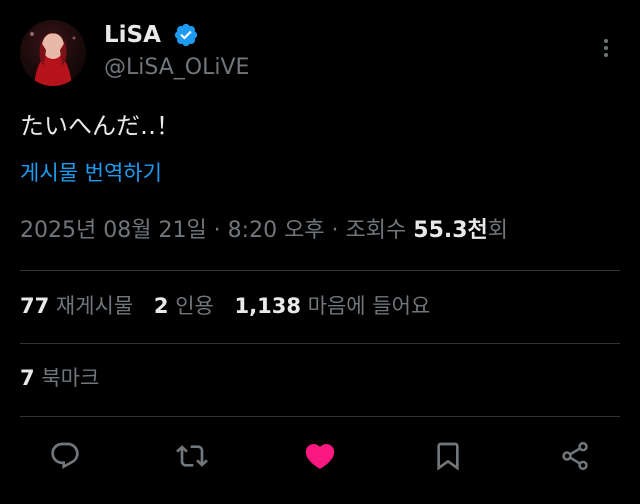  Describe the element at coordinates (176, 68) in the screenshot. I see `user-handle: @LiSA_OLiVE` at that location.